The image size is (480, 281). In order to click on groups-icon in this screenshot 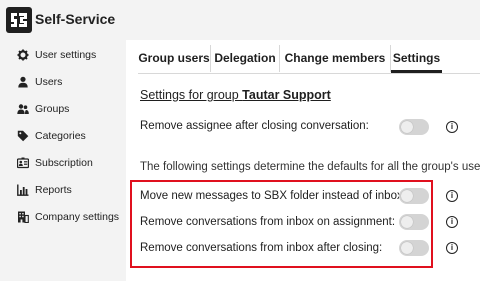, I will do `click(23, 109)`.